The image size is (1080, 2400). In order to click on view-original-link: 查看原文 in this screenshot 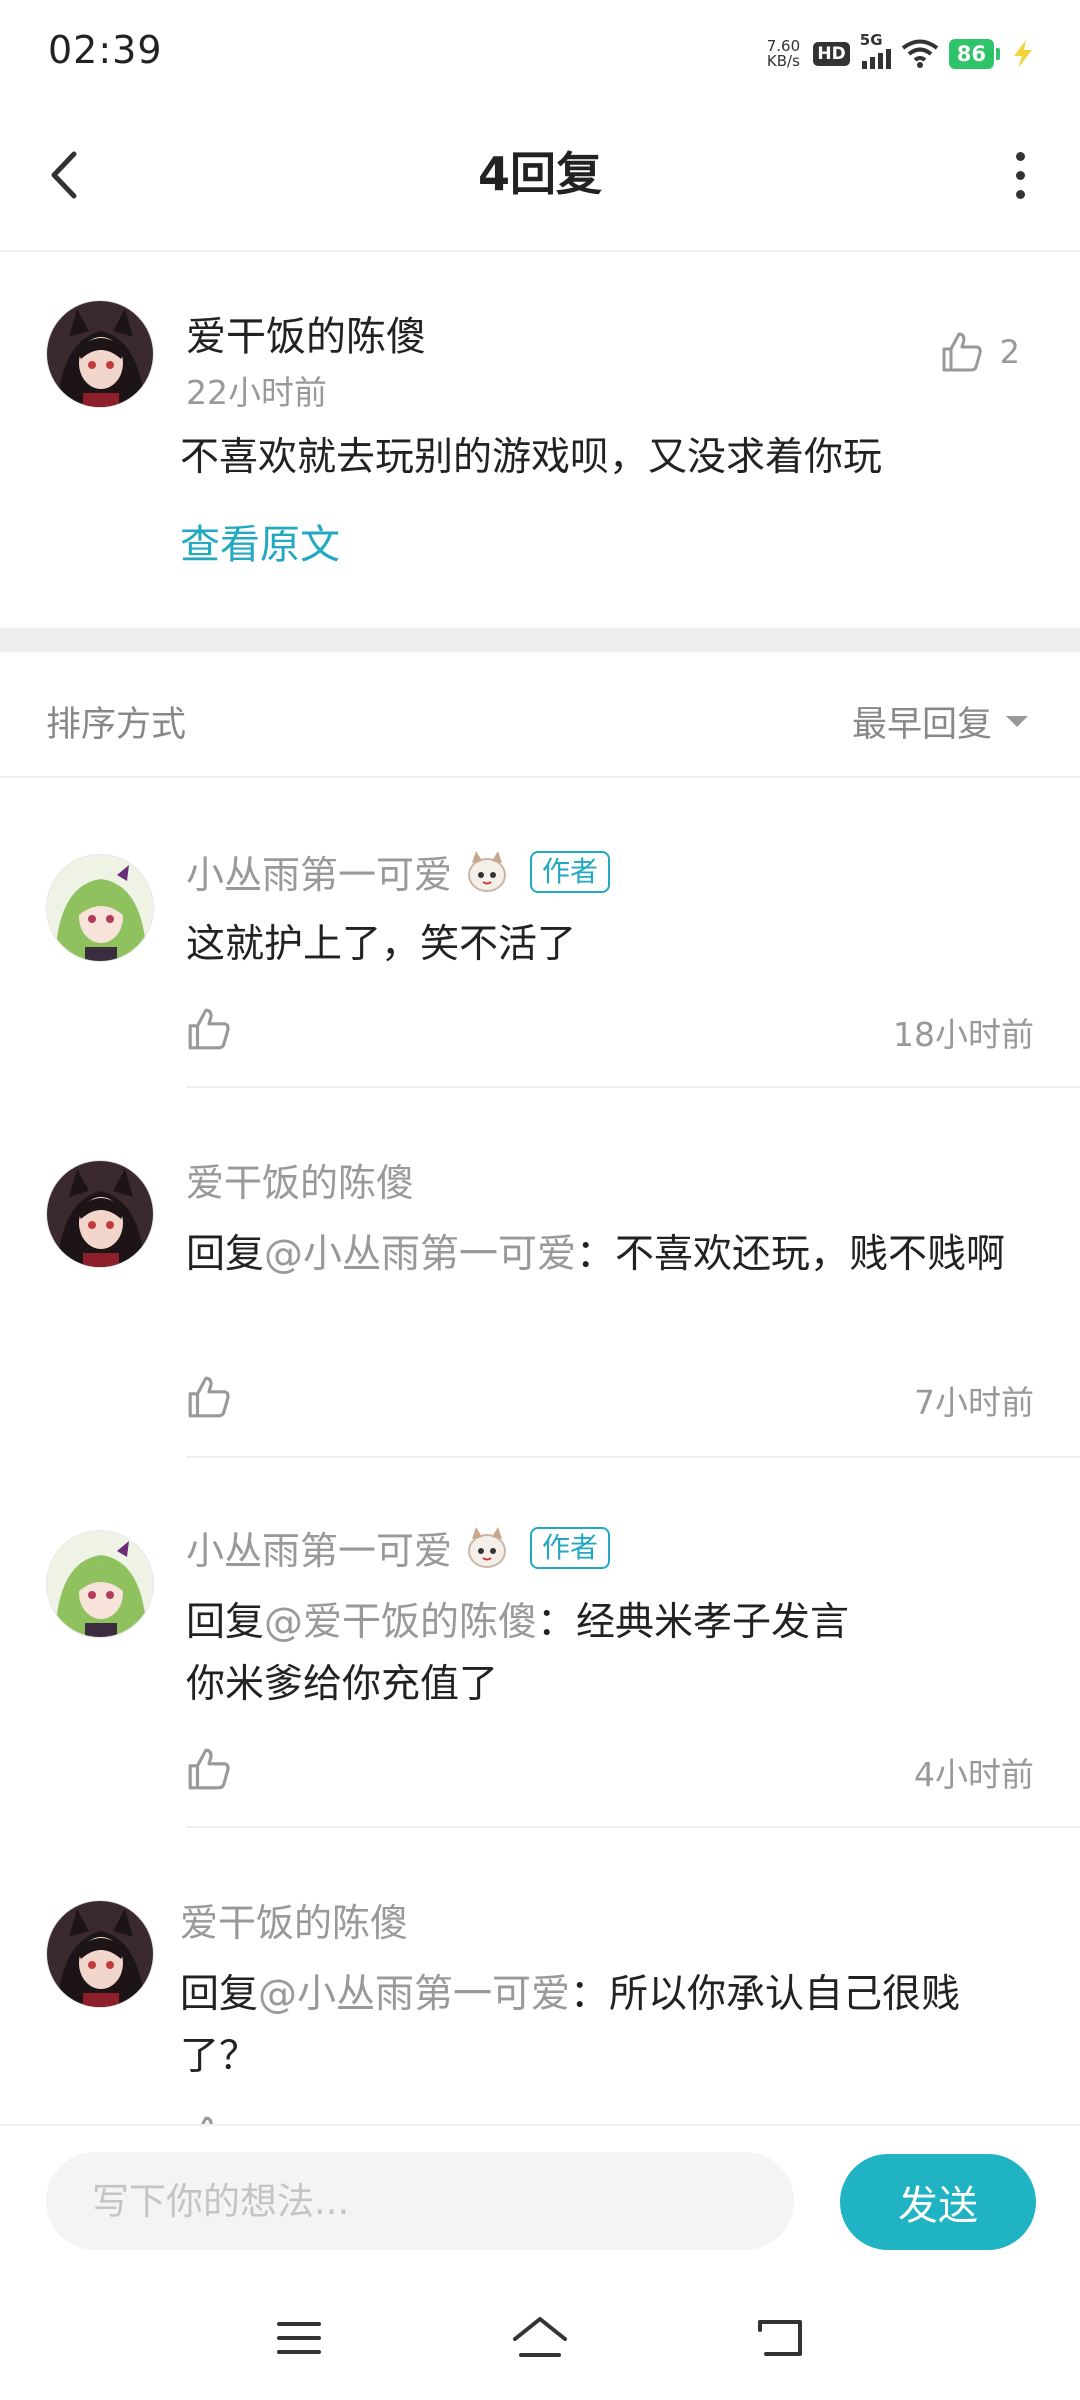, I will do `click(260, 541)`.